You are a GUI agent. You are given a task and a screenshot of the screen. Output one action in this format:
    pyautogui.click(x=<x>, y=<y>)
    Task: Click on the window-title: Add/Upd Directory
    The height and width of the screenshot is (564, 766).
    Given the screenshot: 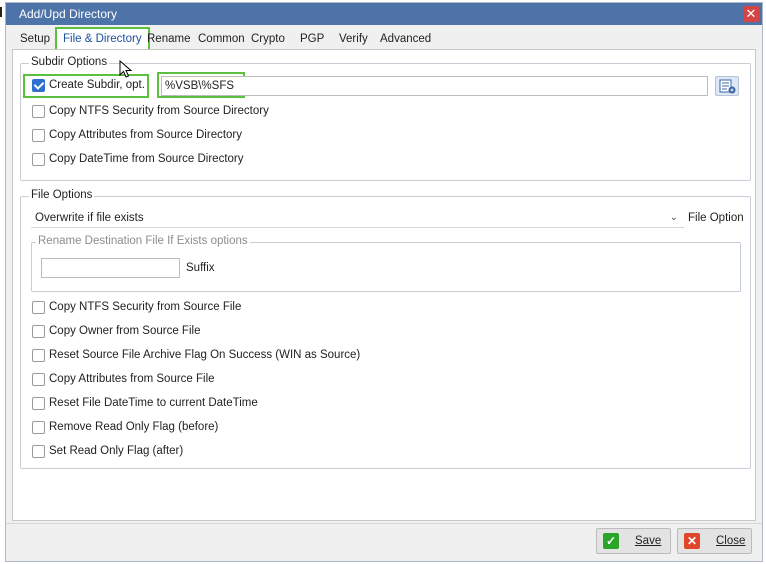 What is the action you would take?
    pyautogui.click(x=68, y=14)
    